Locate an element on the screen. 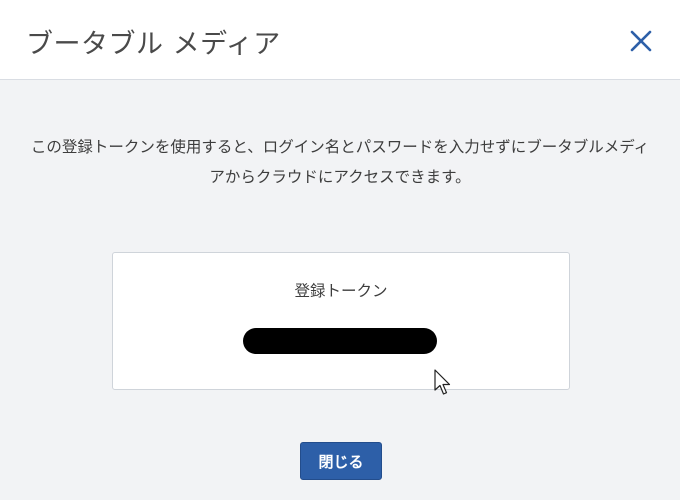 This screenshot has height=500, width=680. close-icon is located at coordinates (641, 41).